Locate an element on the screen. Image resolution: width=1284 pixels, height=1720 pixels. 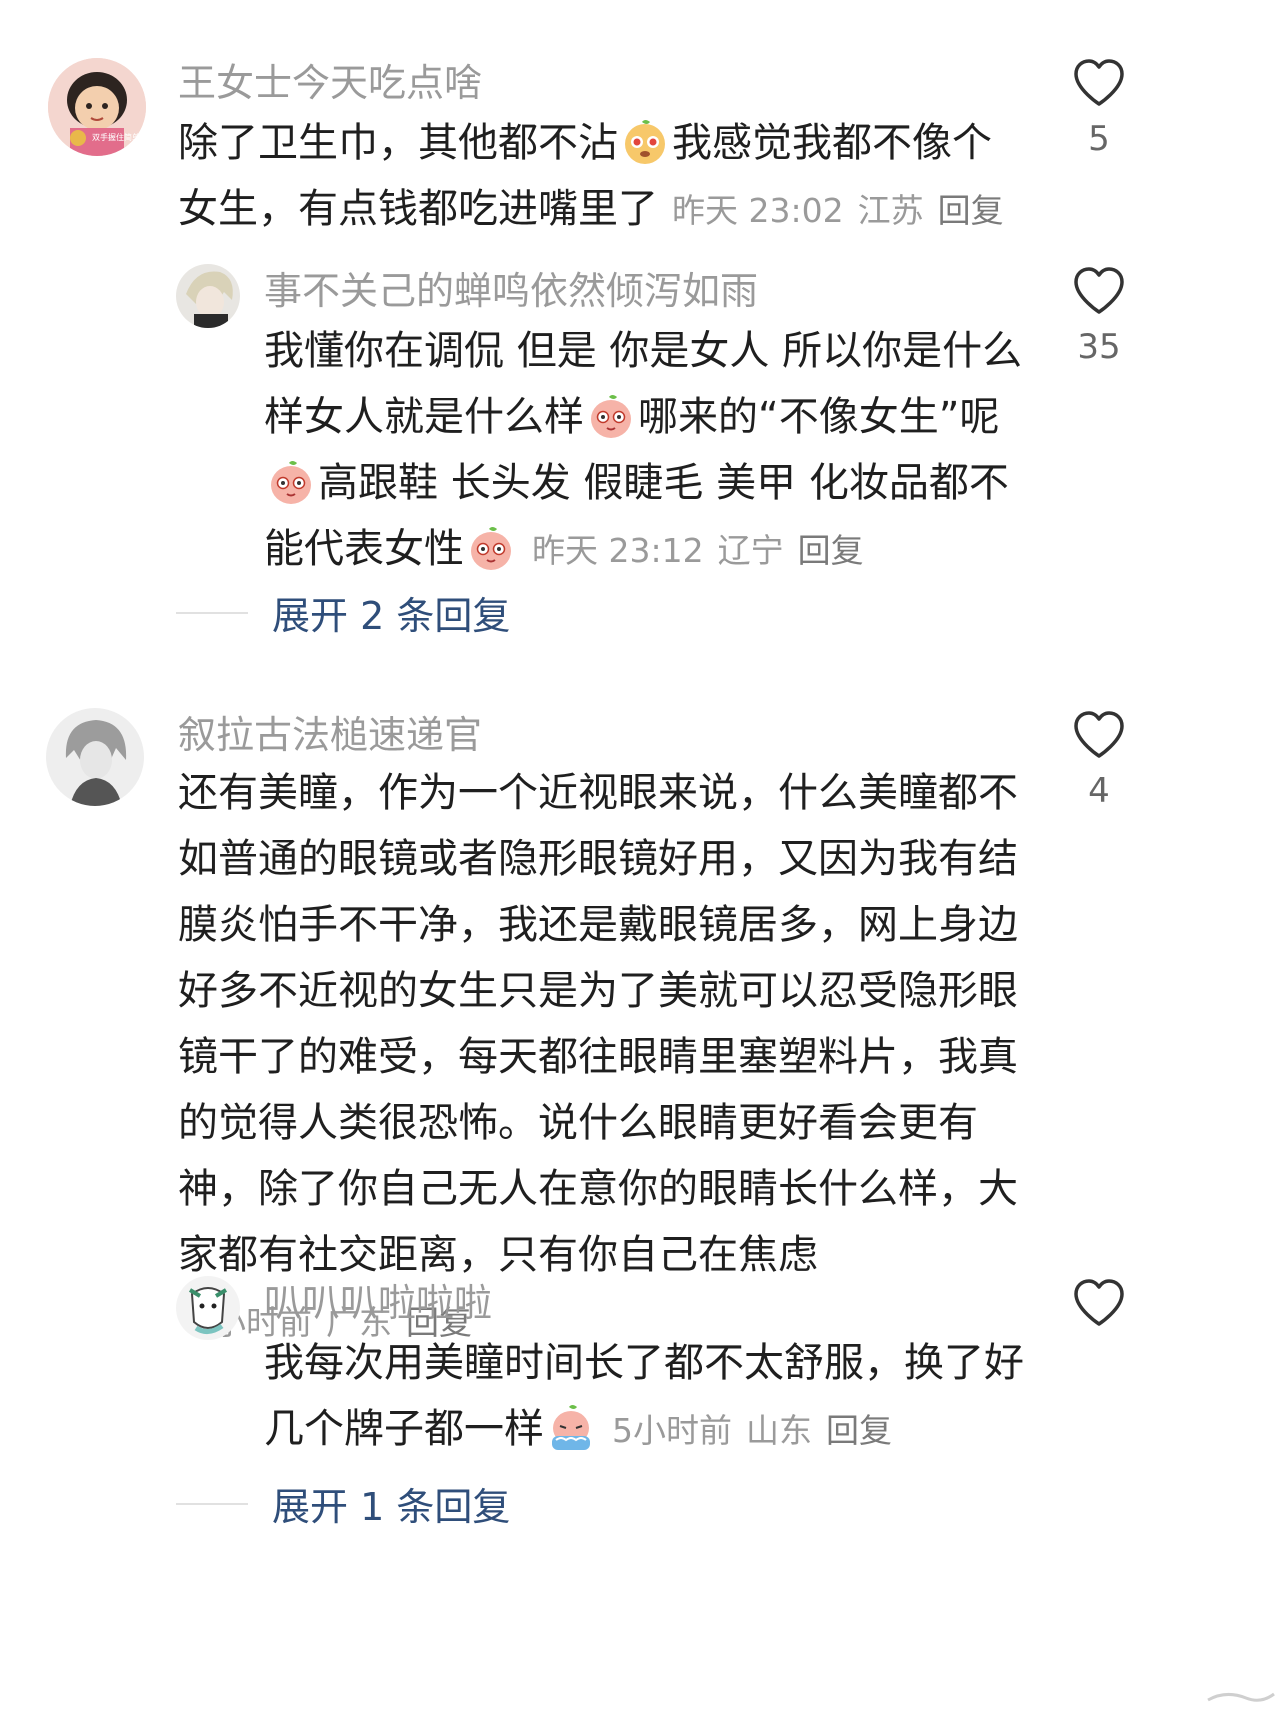
username: 叭叭叭啦啦啦 is located at coordinates (378, 1303).